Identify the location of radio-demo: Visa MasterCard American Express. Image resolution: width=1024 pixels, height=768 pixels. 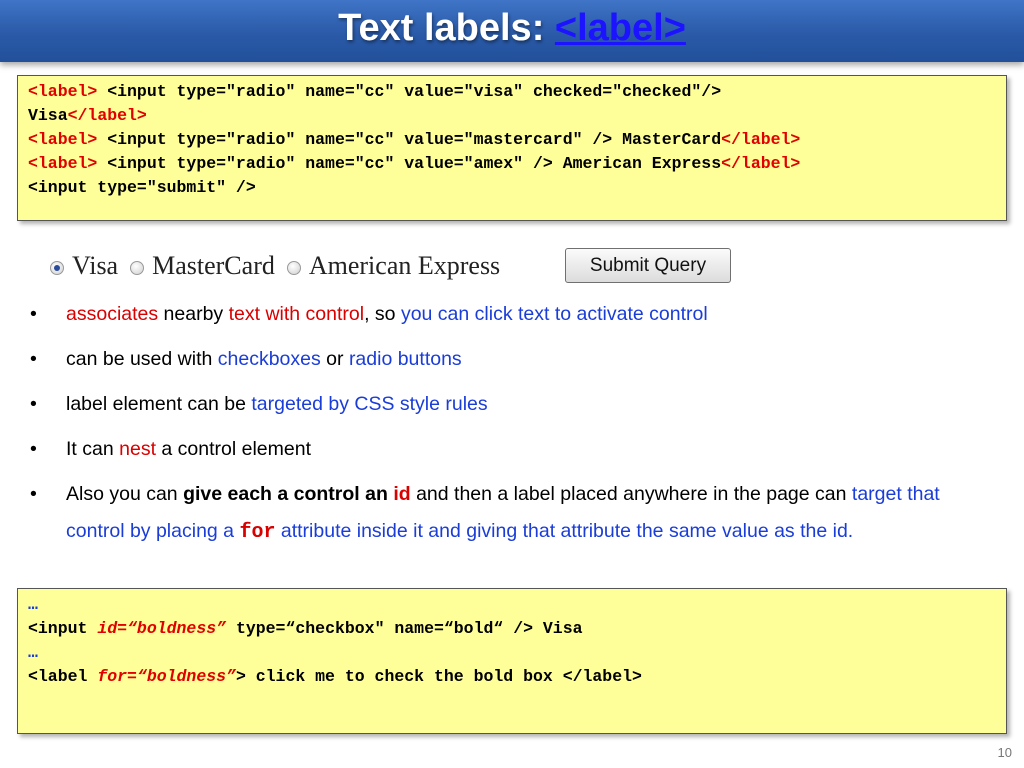
(273, 266).